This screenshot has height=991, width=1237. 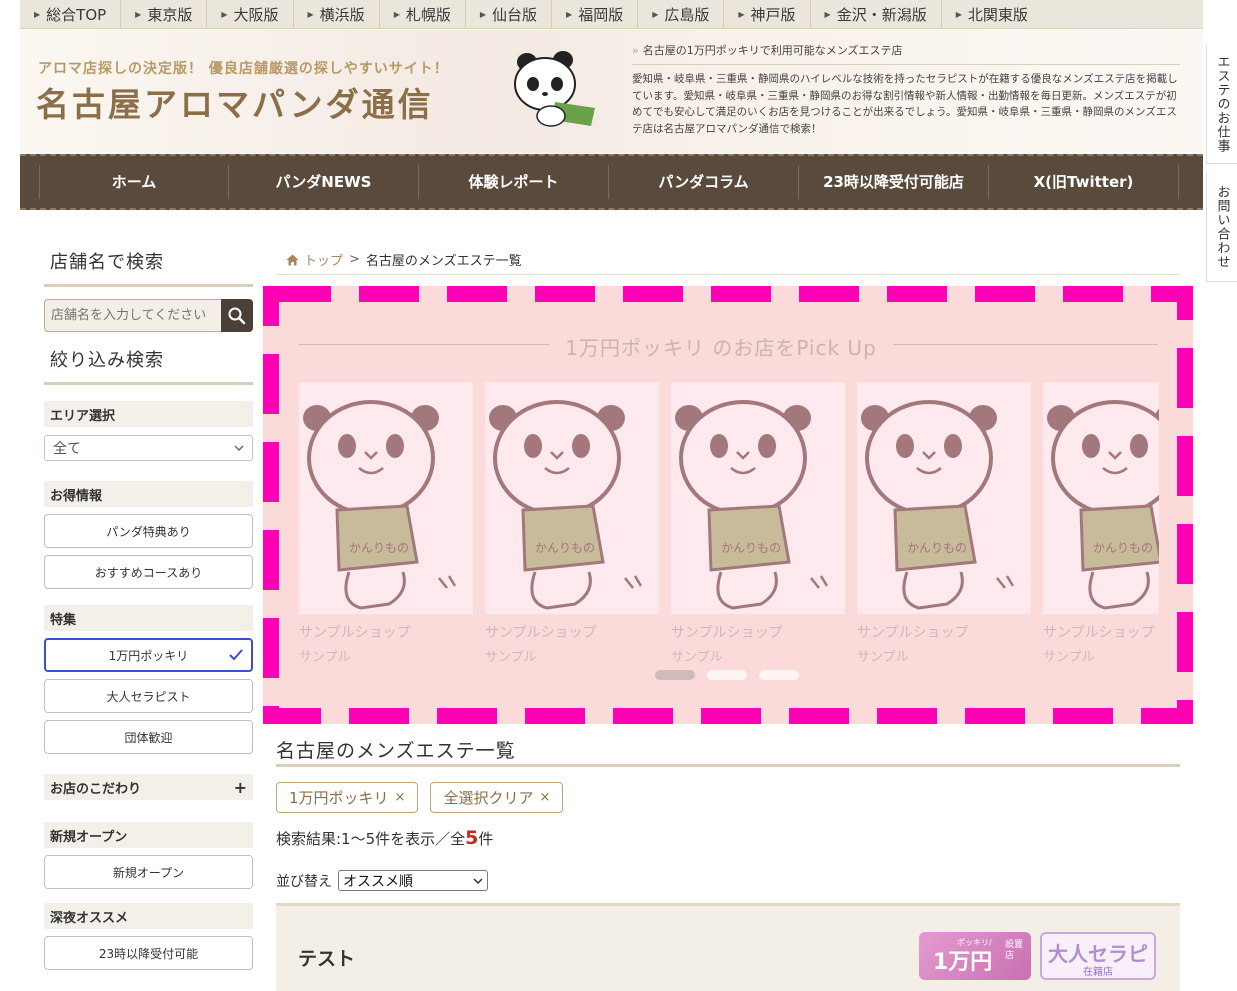 What do you see at coordinates (148, 572) in the screenshot?
I see `filter-recommended-course: おすすめコースあり` at bounding box center [148, 572].